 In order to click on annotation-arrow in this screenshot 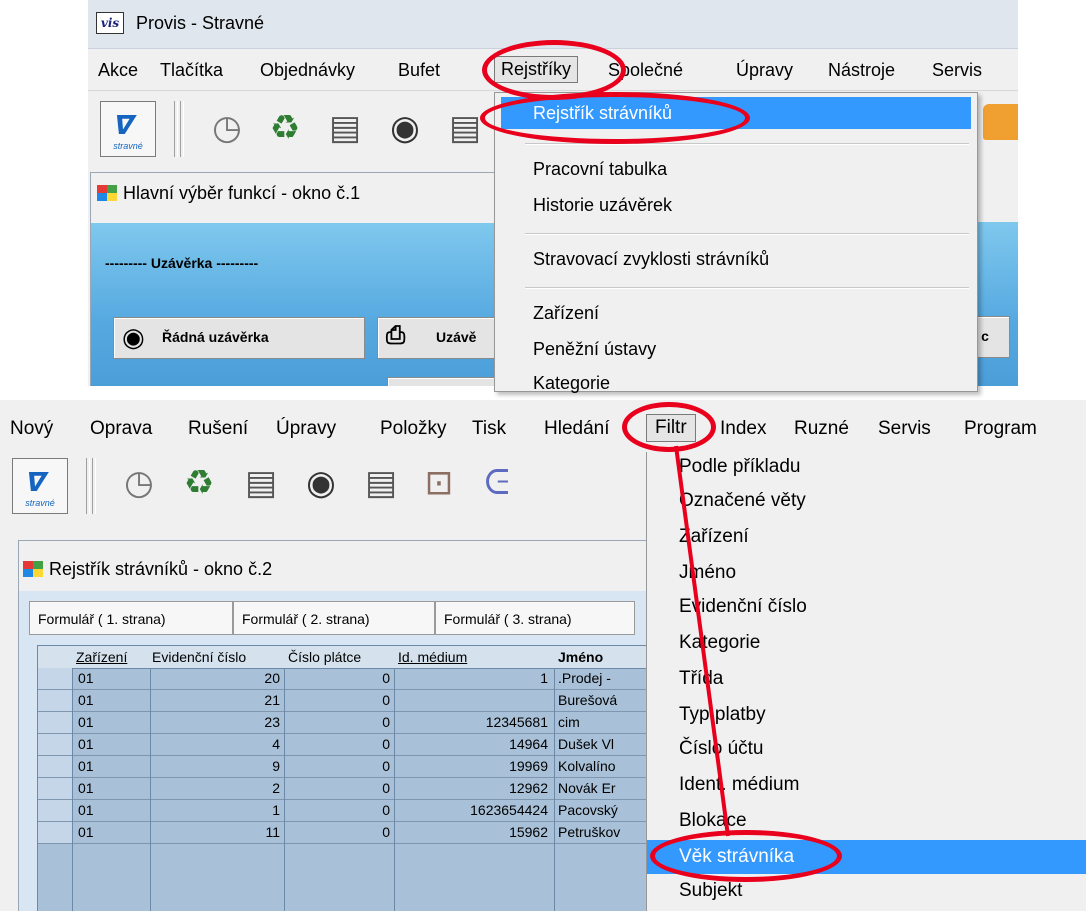, I will do `click(702, 641)`.